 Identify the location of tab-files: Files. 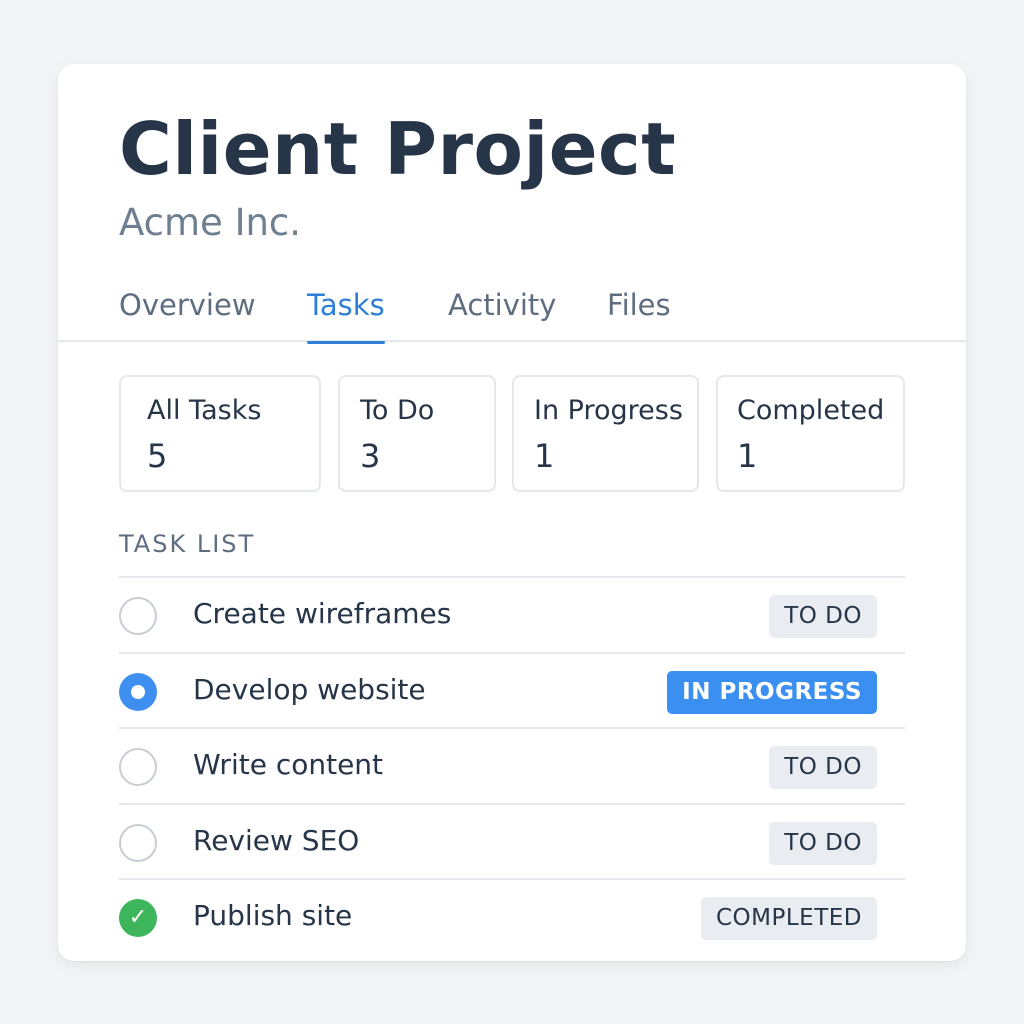
(639, 315).